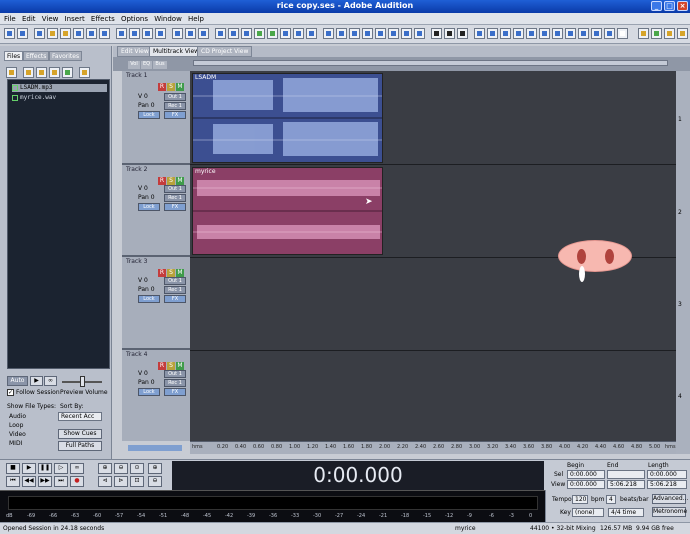  Describe the element at coordinates (626, 474) in the screenshot. I see `sel-end-field` at that location.